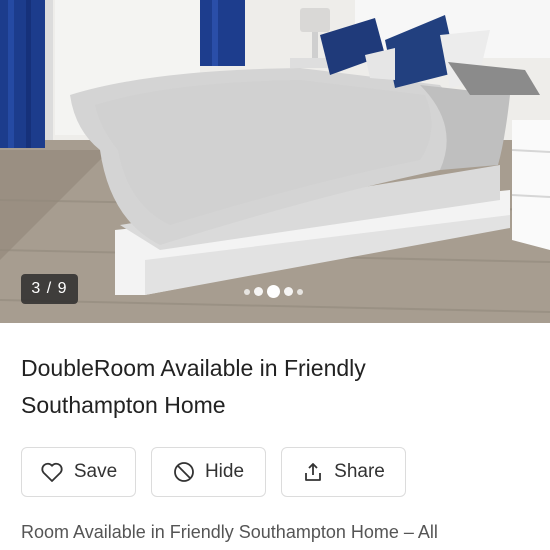  Describe the element at coordinates (52, 472) in the screenshot. I see `heart-icon` at that location.